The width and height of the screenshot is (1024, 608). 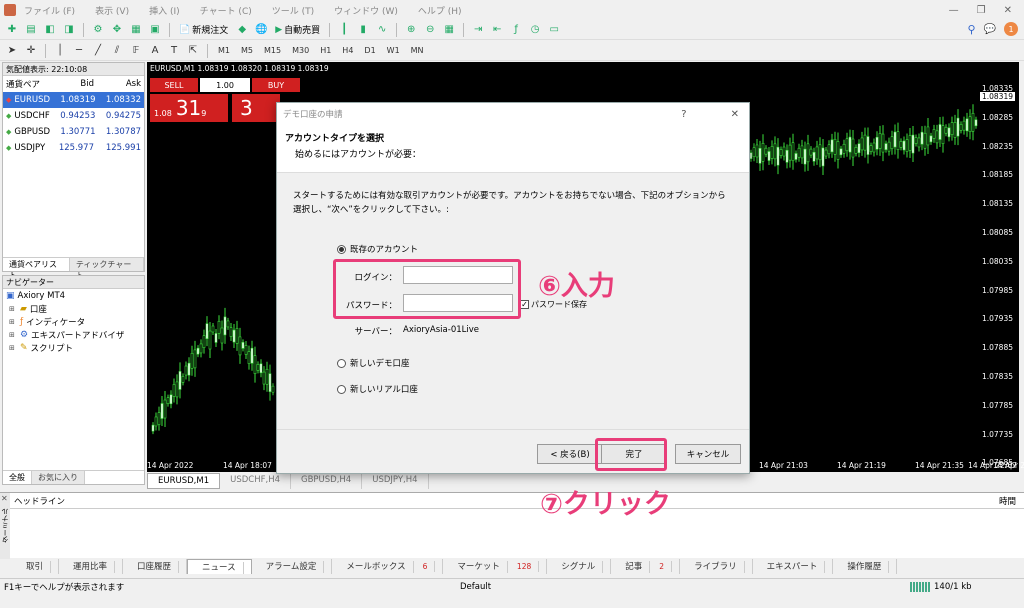 What do you see at coordinates (247, 50) in the screenshot?
I see `timeframe-m5: M5` at bounding box center [247, 50].